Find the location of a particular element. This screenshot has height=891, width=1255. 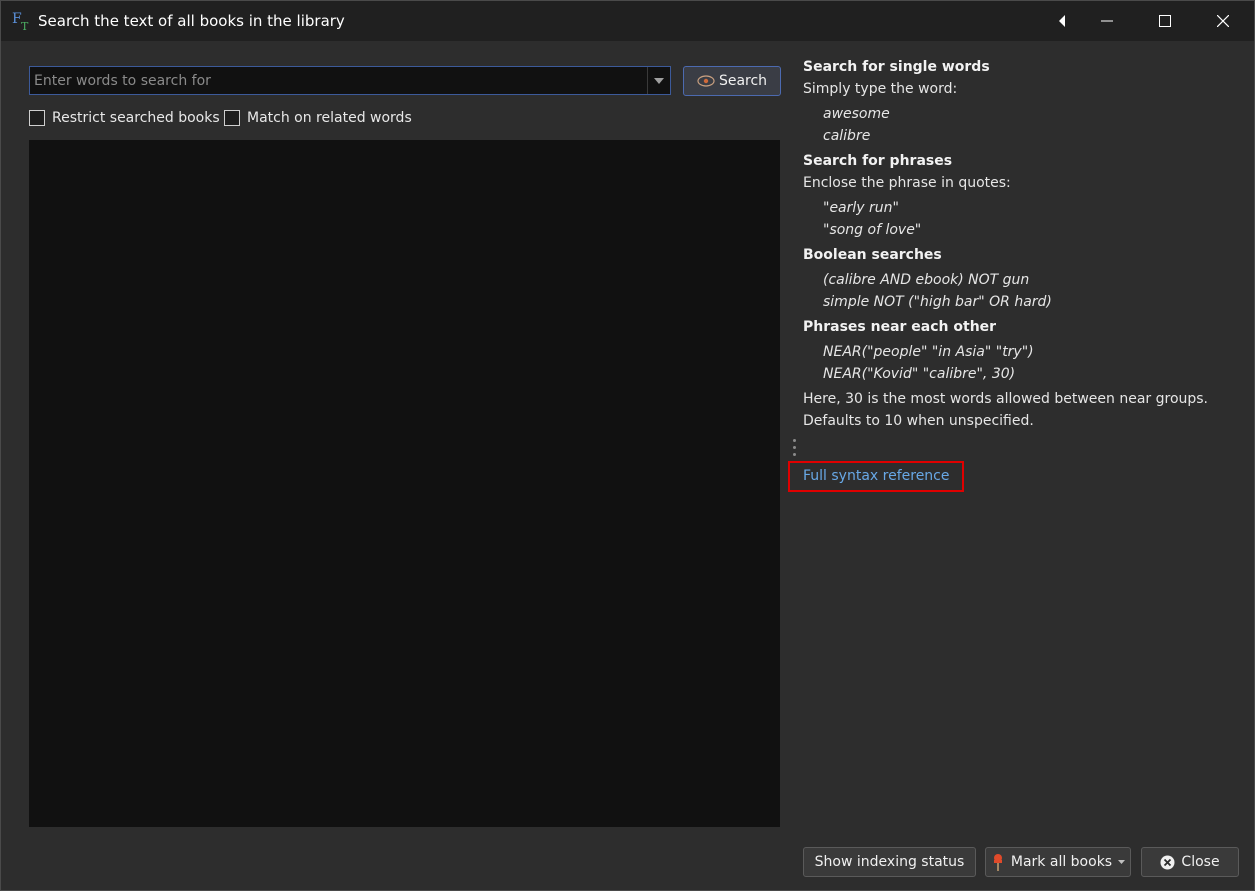

related-words-checkbox-box is located at coordinates (232, 118).